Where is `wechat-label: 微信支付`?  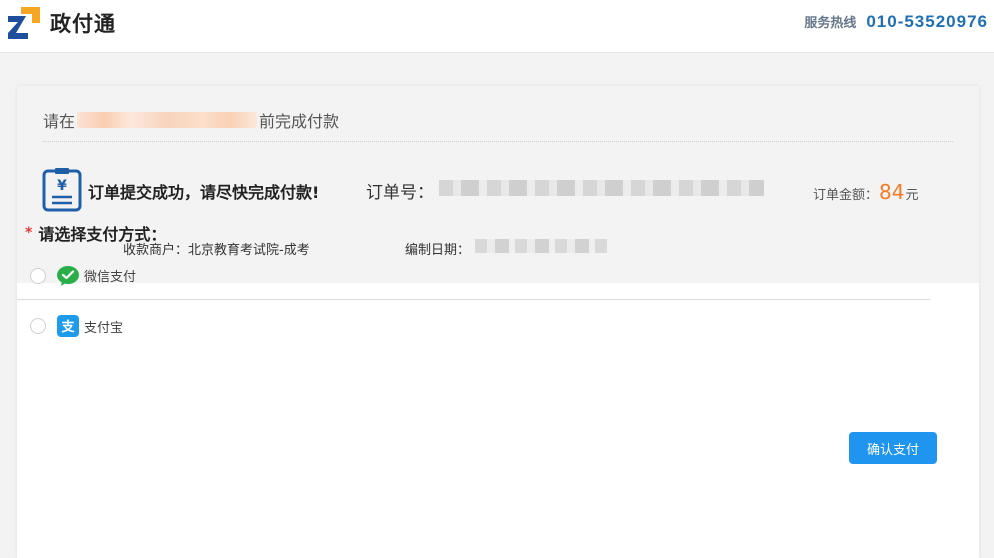
wechat-label: 微信支付 is located at coordinates (110, 277).